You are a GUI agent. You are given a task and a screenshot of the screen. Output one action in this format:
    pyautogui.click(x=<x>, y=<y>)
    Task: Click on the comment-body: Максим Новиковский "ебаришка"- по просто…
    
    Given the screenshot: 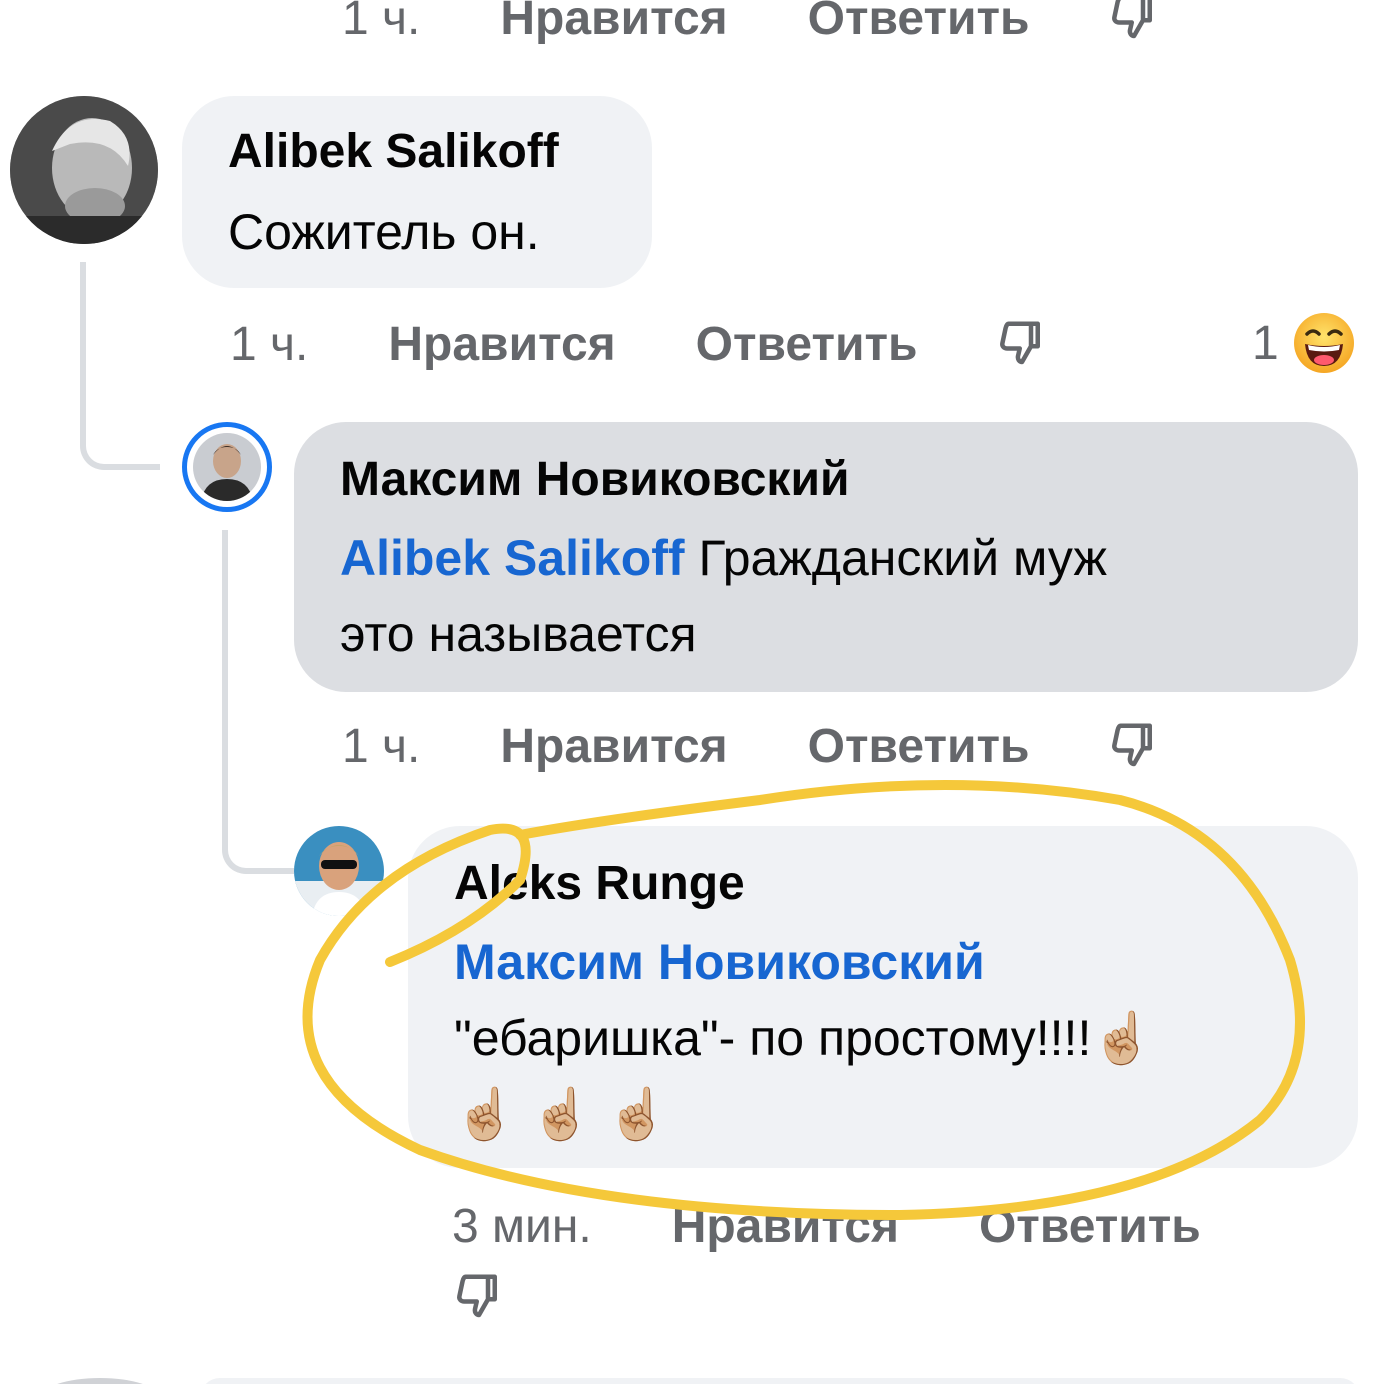 What is the action you would take?
    pyautogui.click(x=894, y=1038)
    